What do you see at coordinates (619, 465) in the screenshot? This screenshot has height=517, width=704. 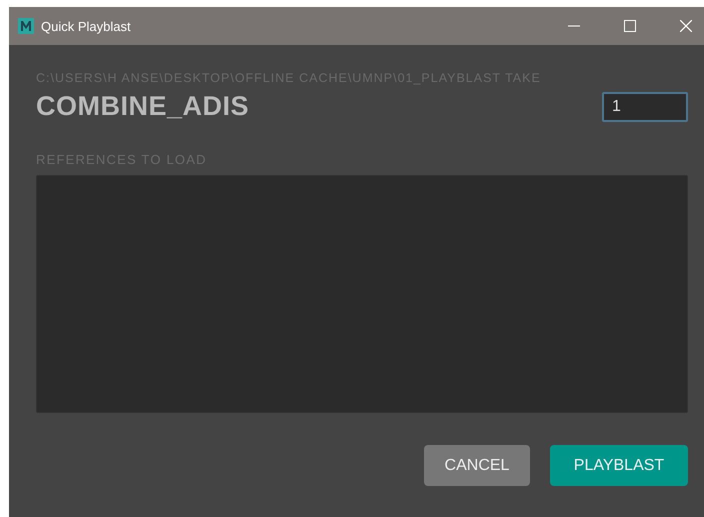 I see `playblast-button: PLAYBLAST` at bounding box center [619, 465].